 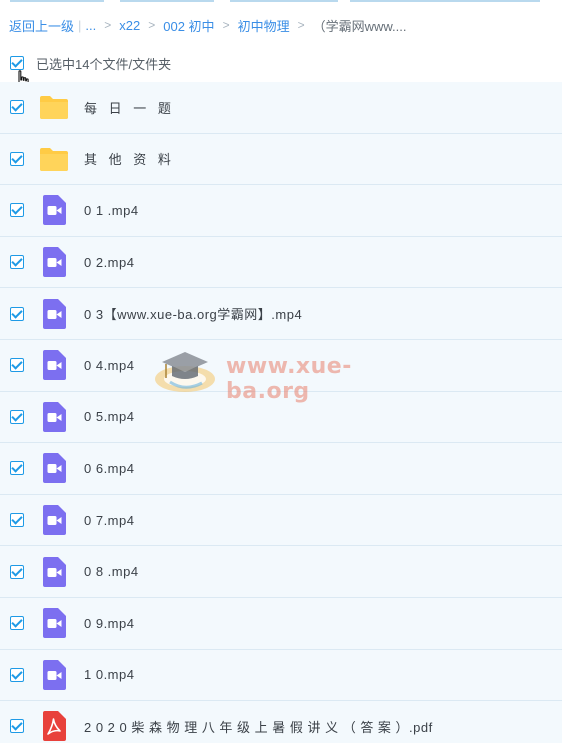 I want to click on file-name: 0 6.mp4, so click(x=109, y=468).